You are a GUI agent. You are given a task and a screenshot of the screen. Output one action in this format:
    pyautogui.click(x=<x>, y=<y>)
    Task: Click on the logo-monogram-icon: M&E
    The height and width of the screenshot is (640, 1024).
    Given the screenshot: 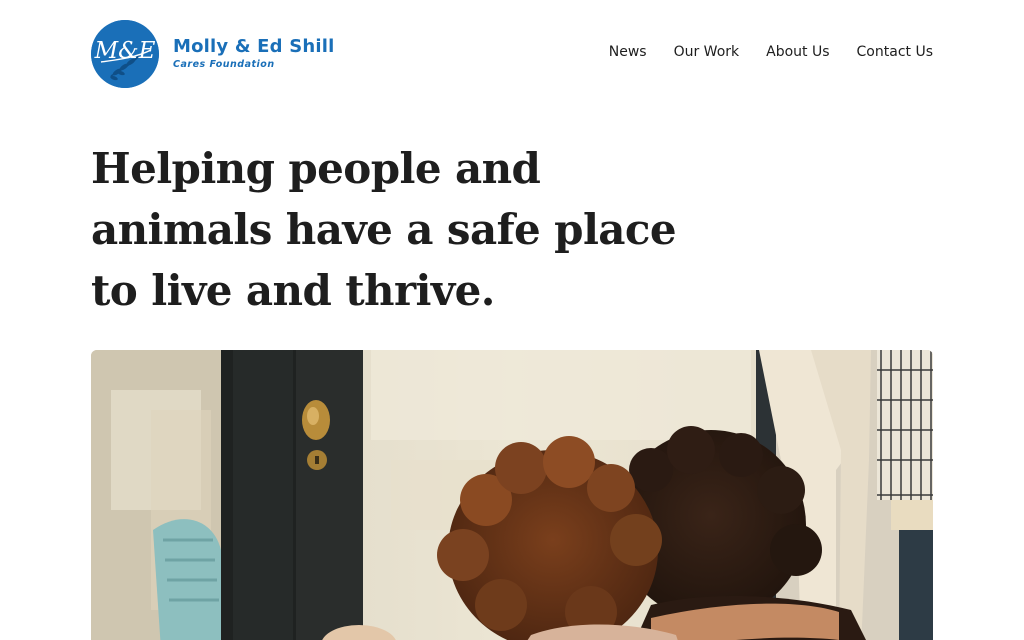 What is the action you would take?
    pyautogui.click(x=125, y=54)
    